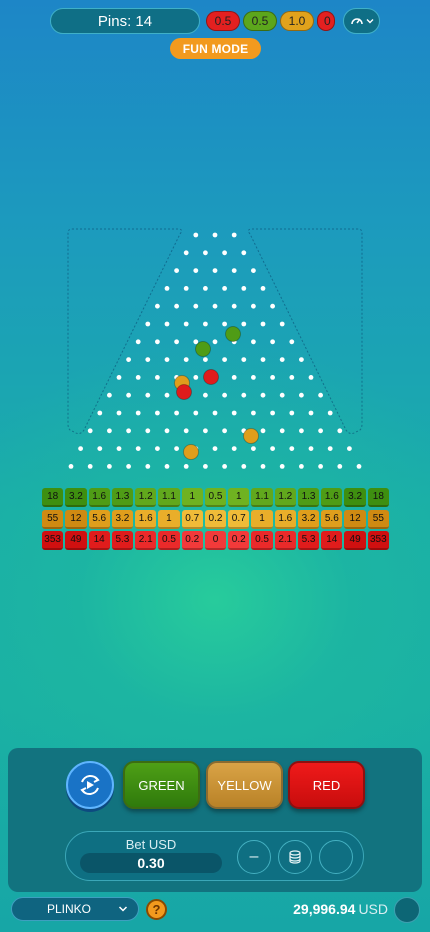 The image size is (430, 932). I want to click on red-multiplier-cell: 14, so click(332, 540).